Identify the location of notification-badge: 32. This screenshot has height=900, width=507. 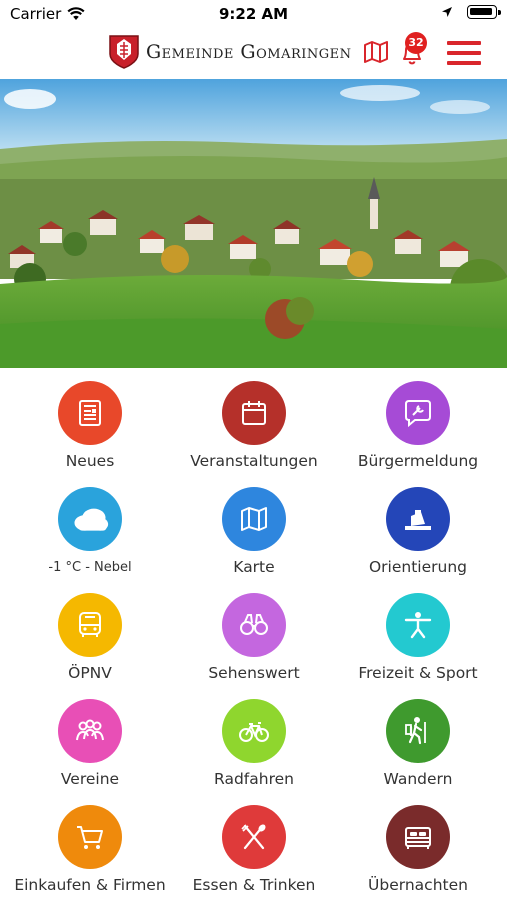
(416, 43).